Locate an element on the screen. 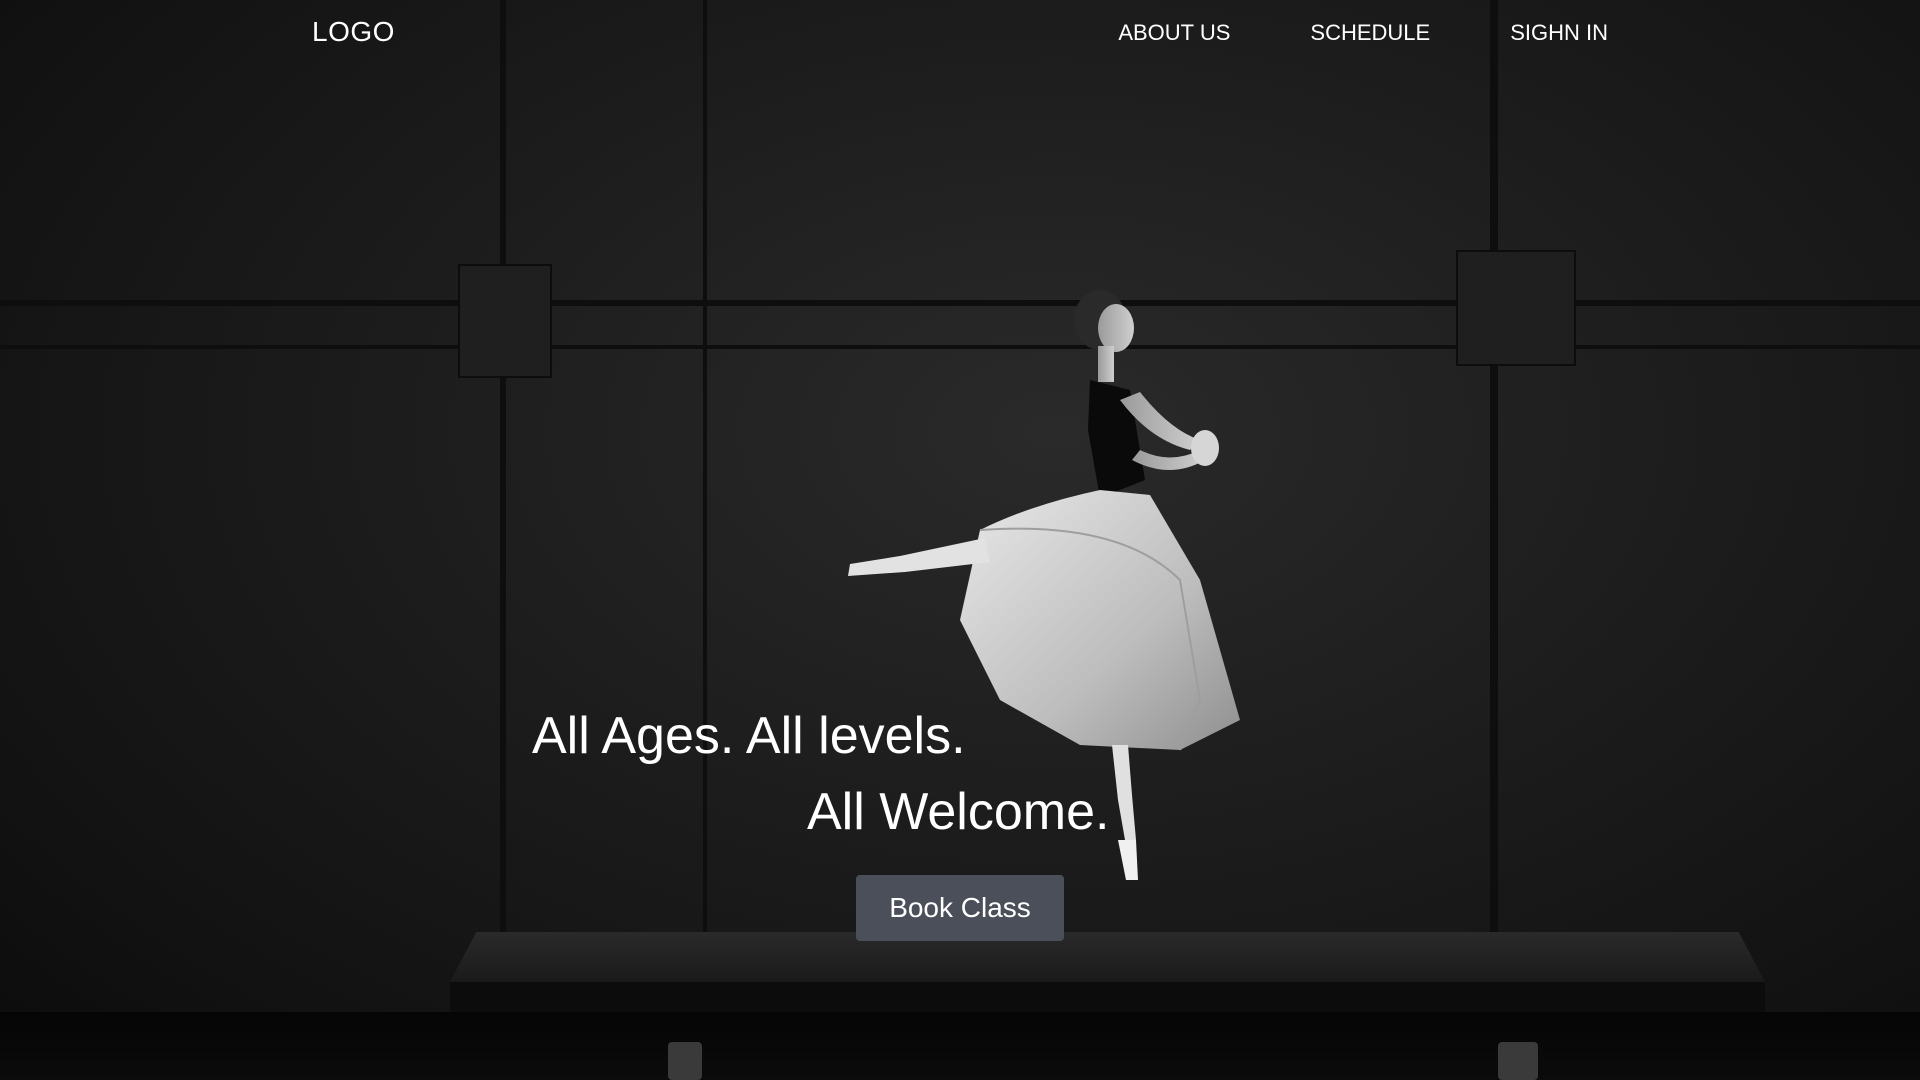 This screenshot has height=1080, width=1920. main-nav: ABOUT US SCHEDULE SIGHN IN is located at coordinates (1363, 33).